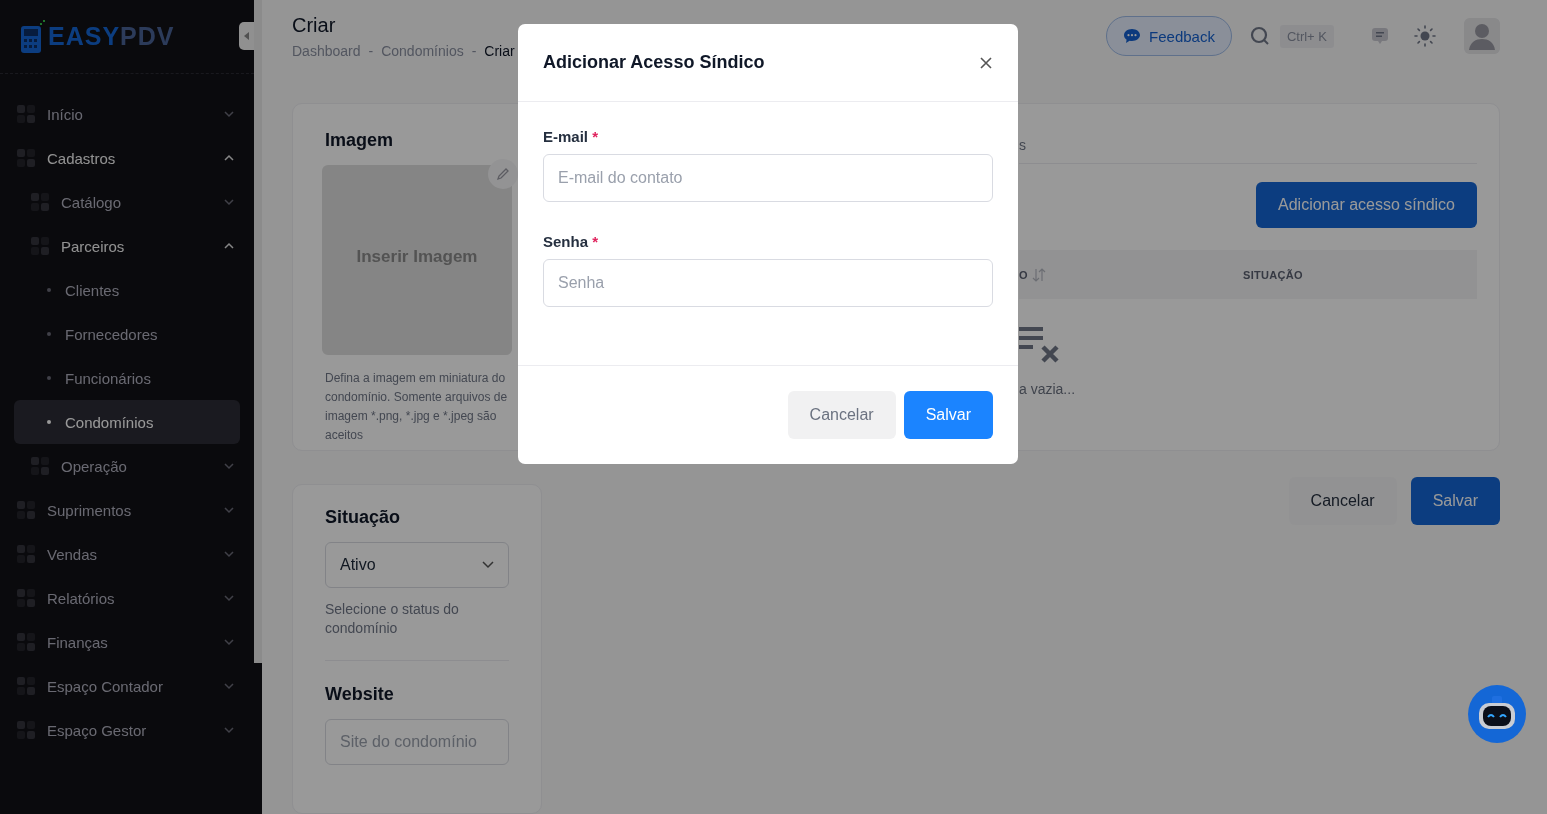 The height and width of the screenshot is (814, 1547). I want to click on help-text: Selecione o status do condomínio, so click(392, 619).